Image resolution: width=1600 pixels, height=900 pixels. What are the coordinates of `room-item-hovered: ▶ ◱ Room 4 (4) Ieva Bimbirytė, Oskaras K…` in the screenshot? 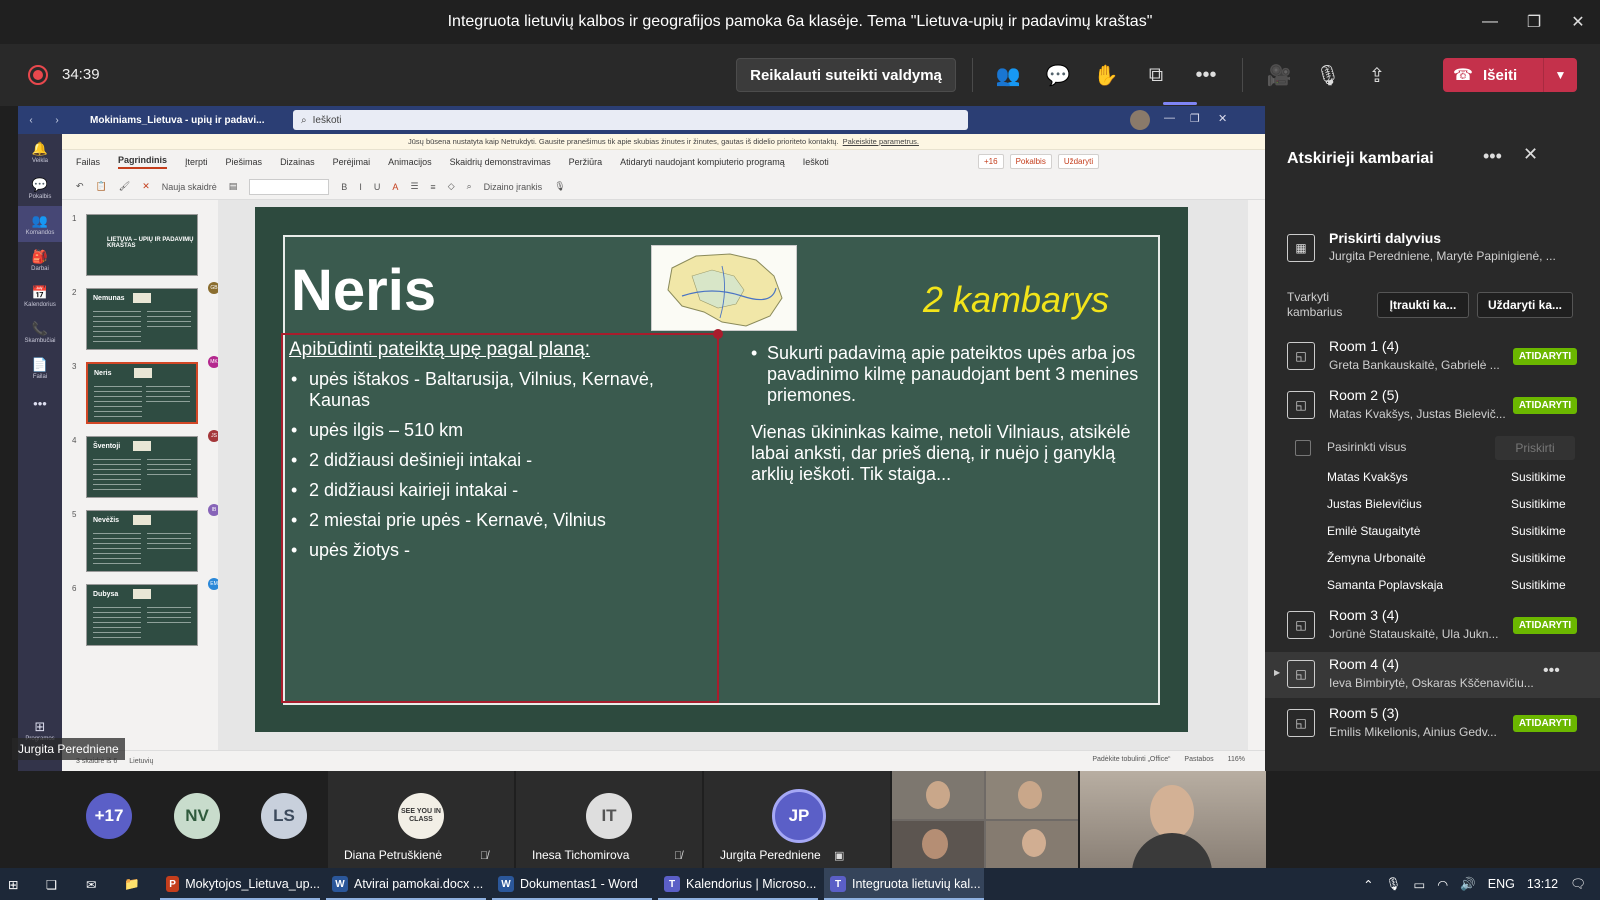 It's located at (1432, 675).